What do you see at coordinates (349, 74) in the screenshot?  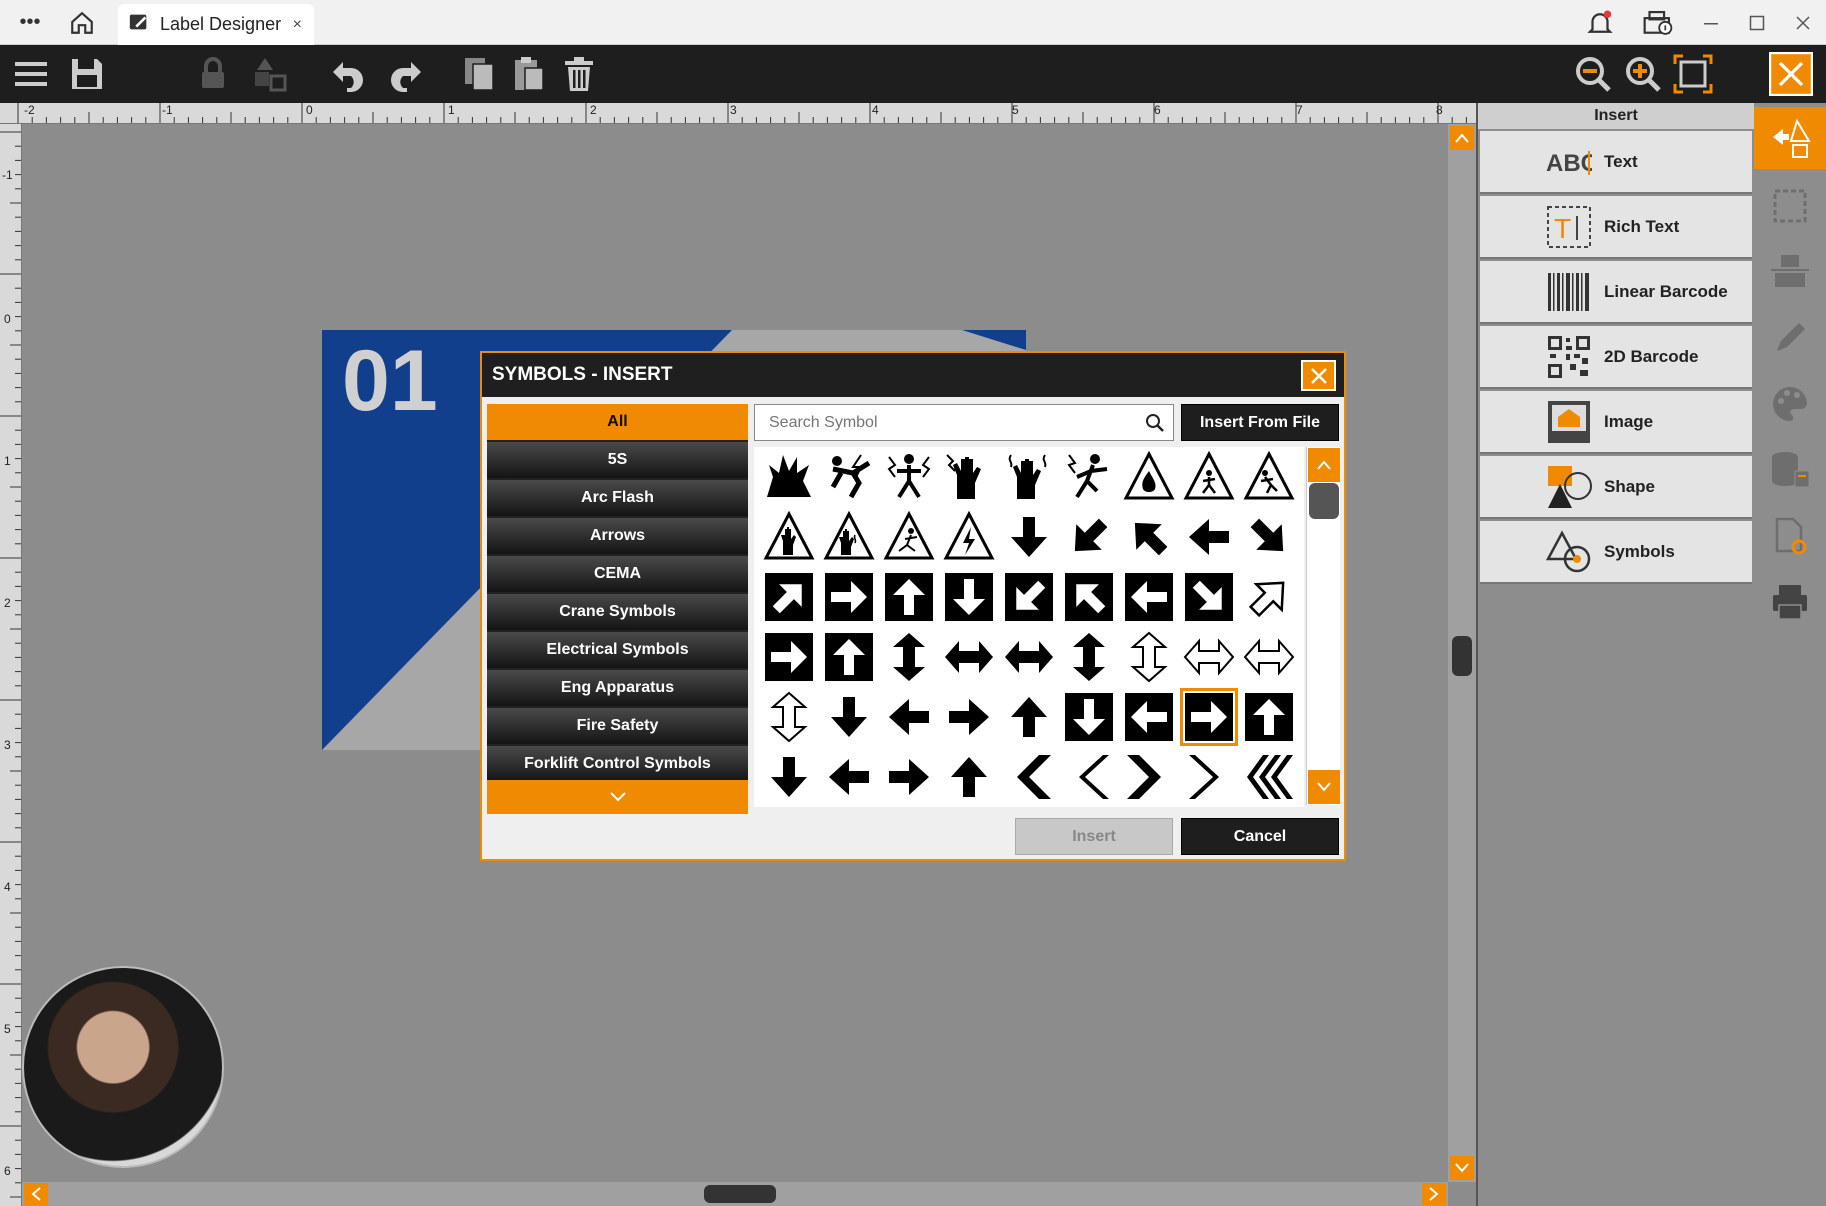 I see `undo-icon` at bounding box center [349, 74].